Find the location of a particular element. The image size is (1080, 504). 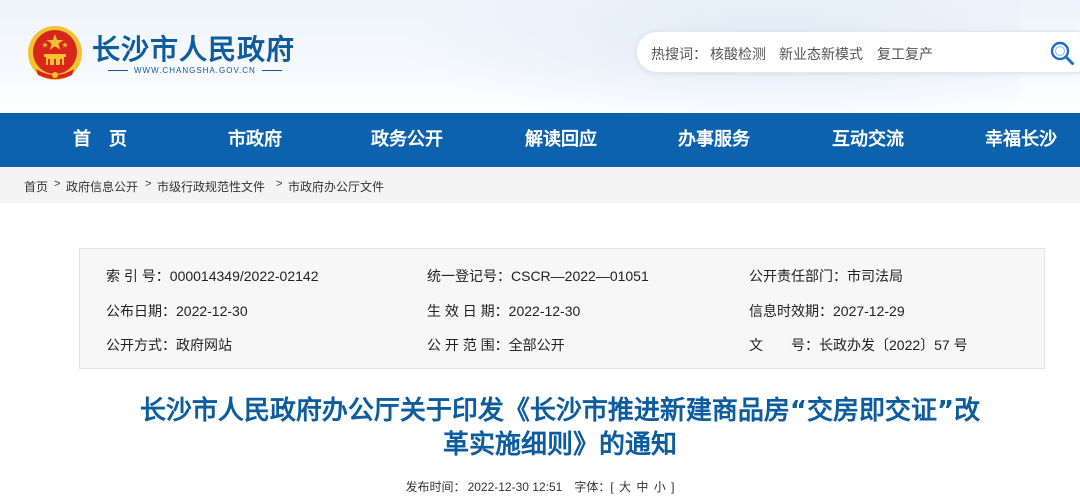

national-emblem-icon is located at coordinates (55, 54).